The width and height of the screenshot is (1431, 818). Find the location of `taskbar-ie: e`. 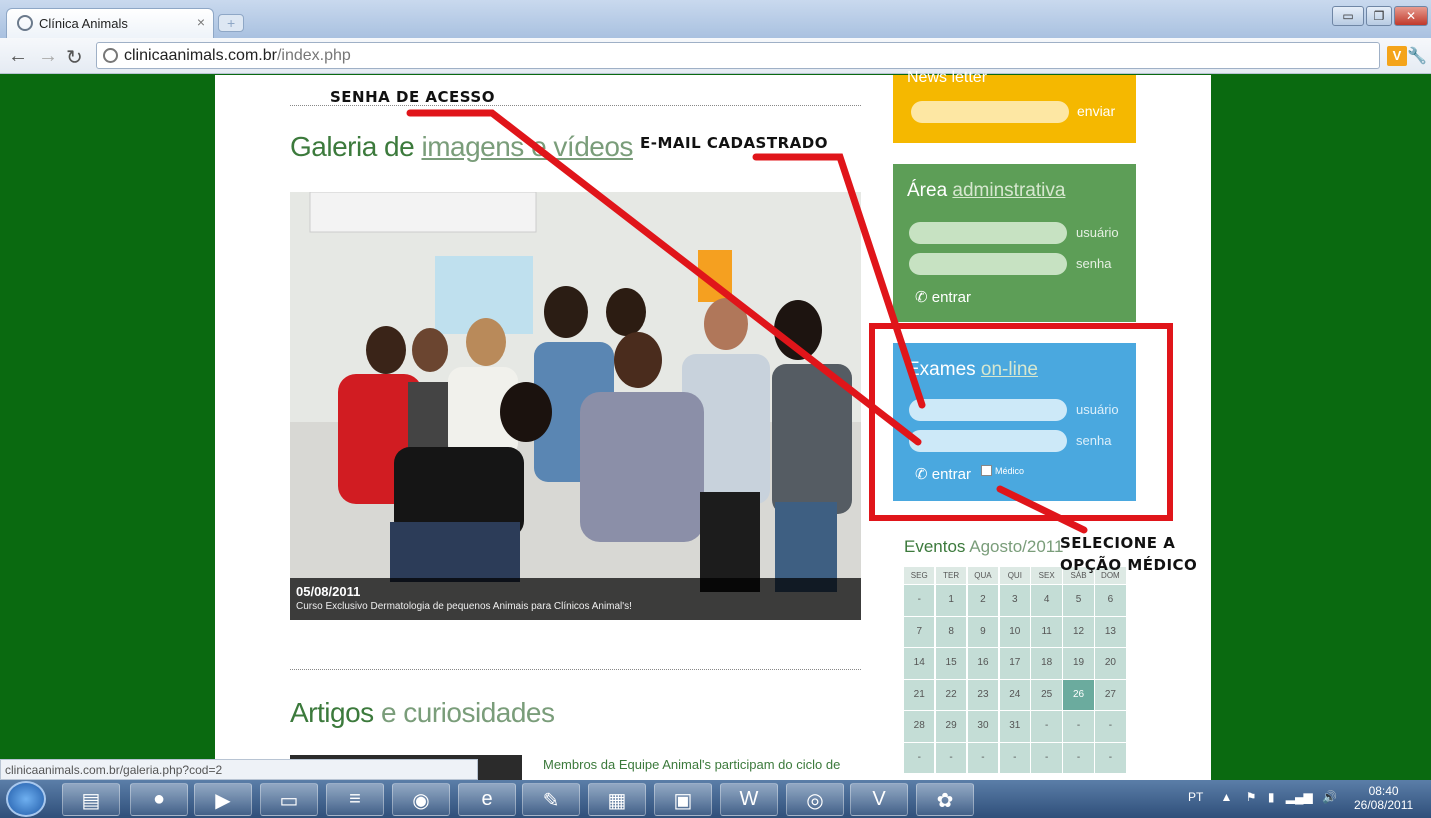

taskbar-ie: e is located at coordinates (487, 799).